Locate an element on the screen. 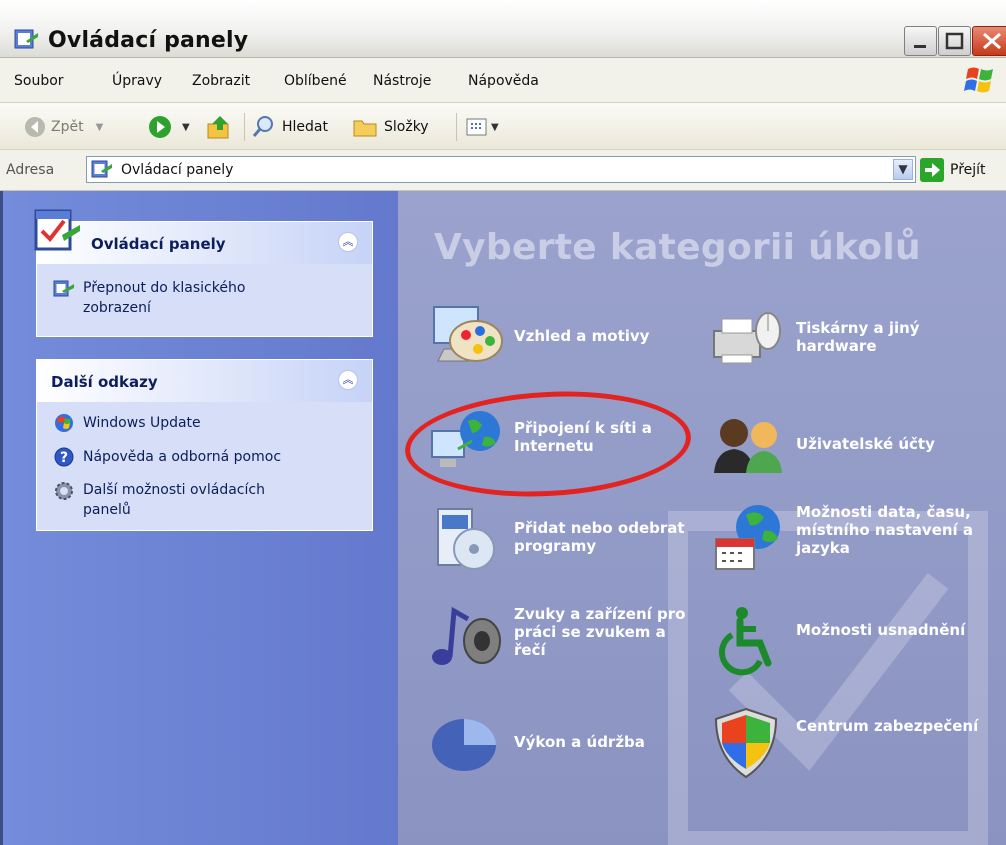 The width and height of the screenshot is (1006, 845). category-label: Centrum zabezpečení is located at coordinates (887, 726).